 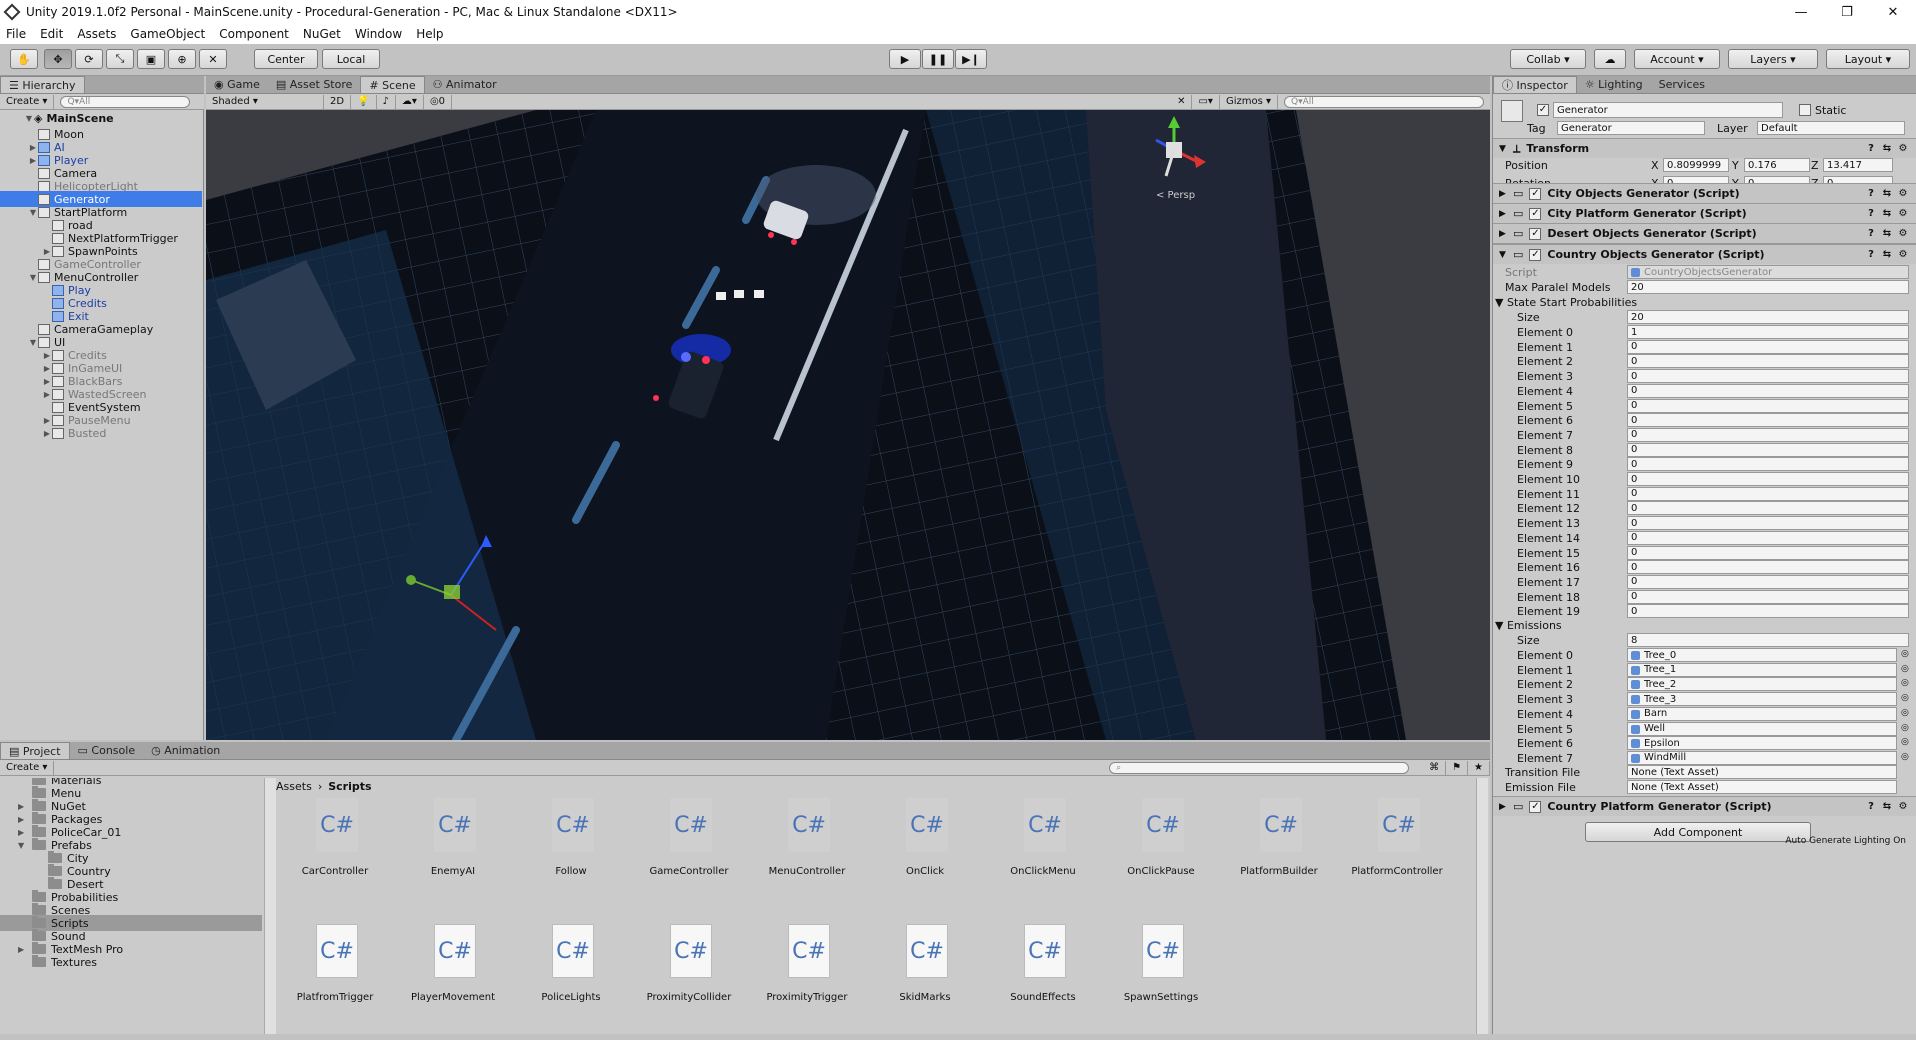 What do you see at coordinates (1762, 684) in the screenshot?
I see `em-element-field: Tree_2` at bounding box center [1762, 684].